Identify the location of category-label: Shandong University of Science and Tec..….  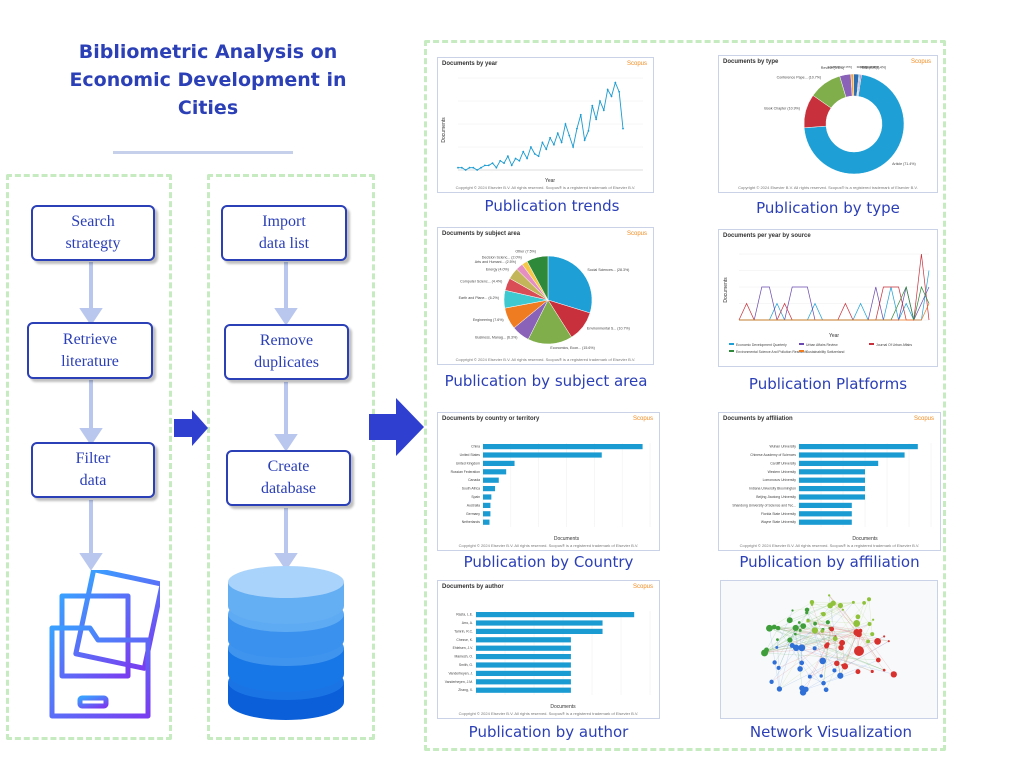
(764, 505).